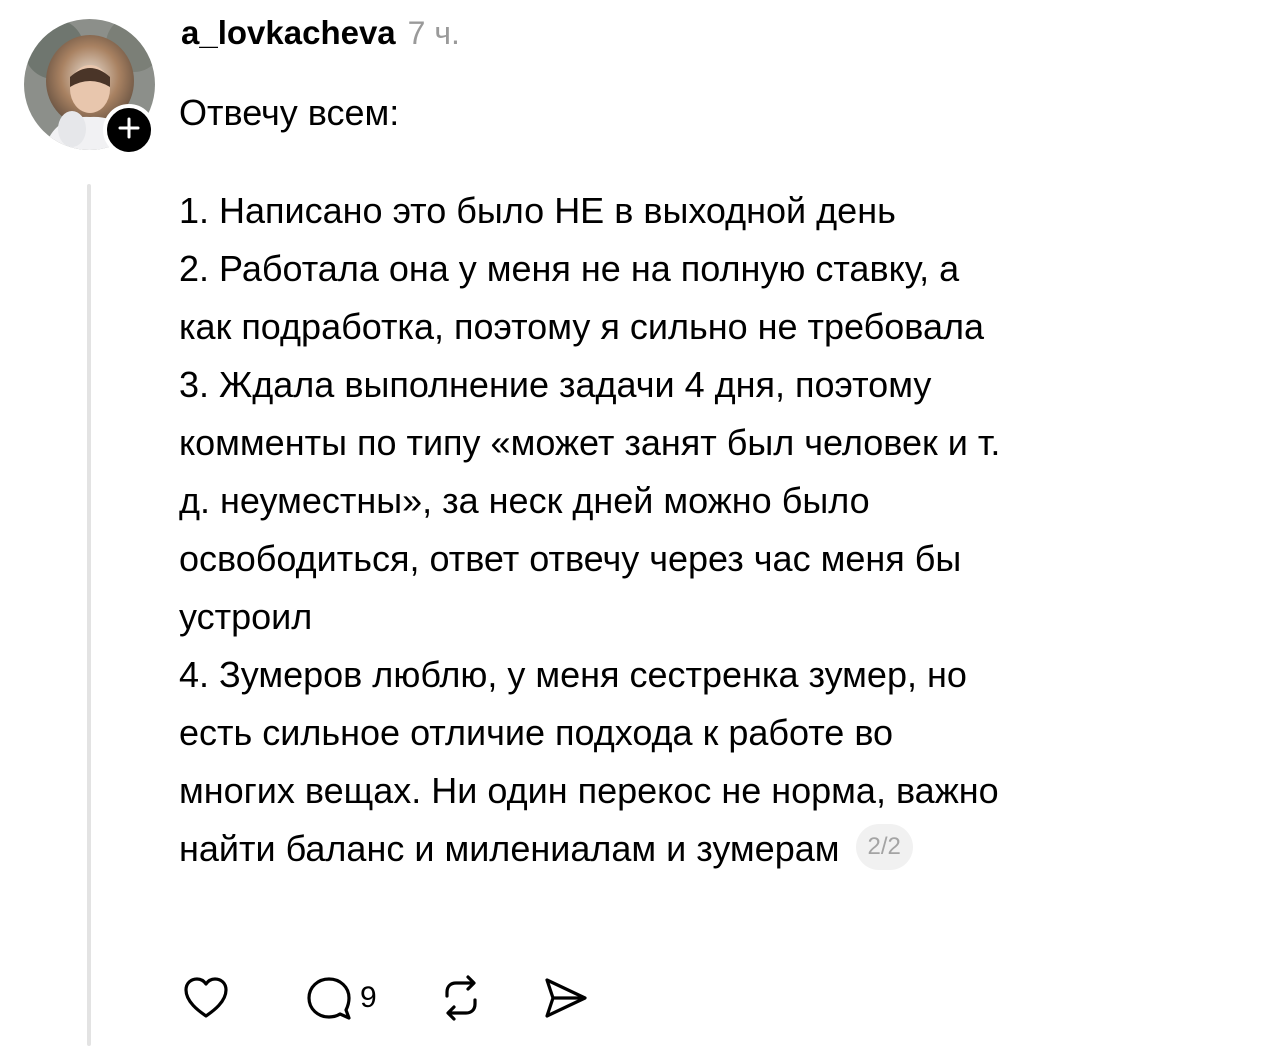 The image size is (1280, 1054). I want to click on repost-button, so click(461, 998).